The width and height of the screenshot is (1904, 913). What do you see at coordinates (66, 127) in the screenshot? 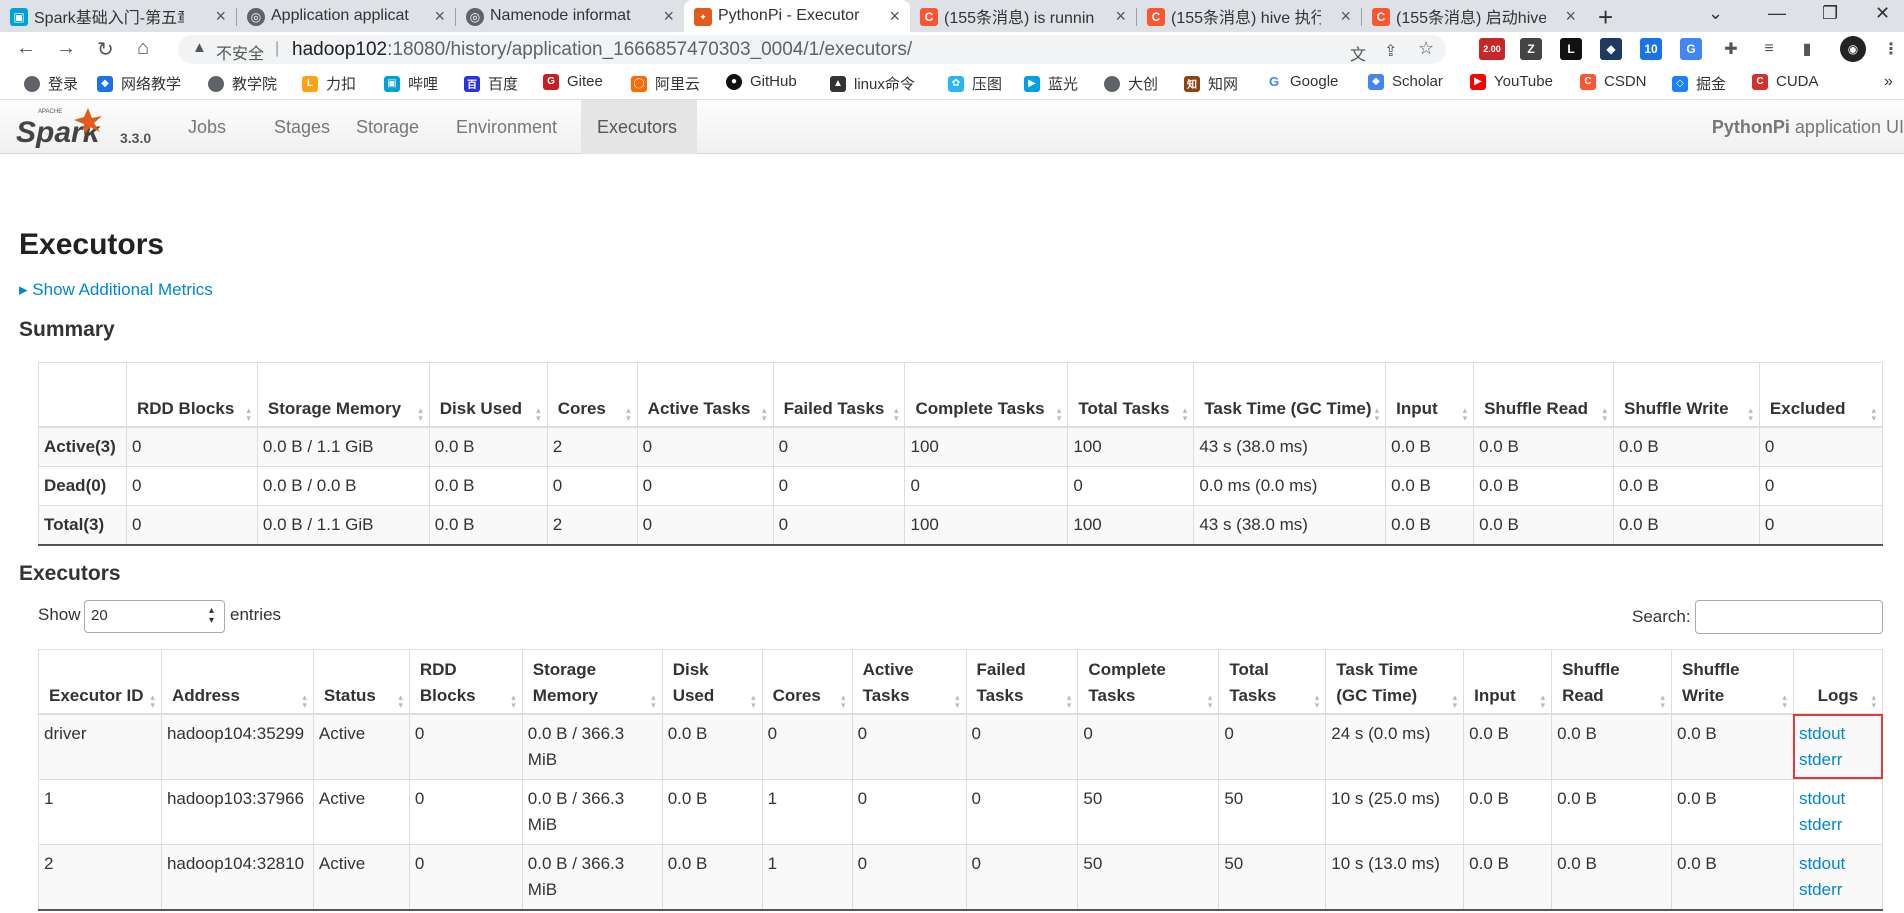
I see `spark-logo: APACHE Spark` at bounding box center [66, 127].